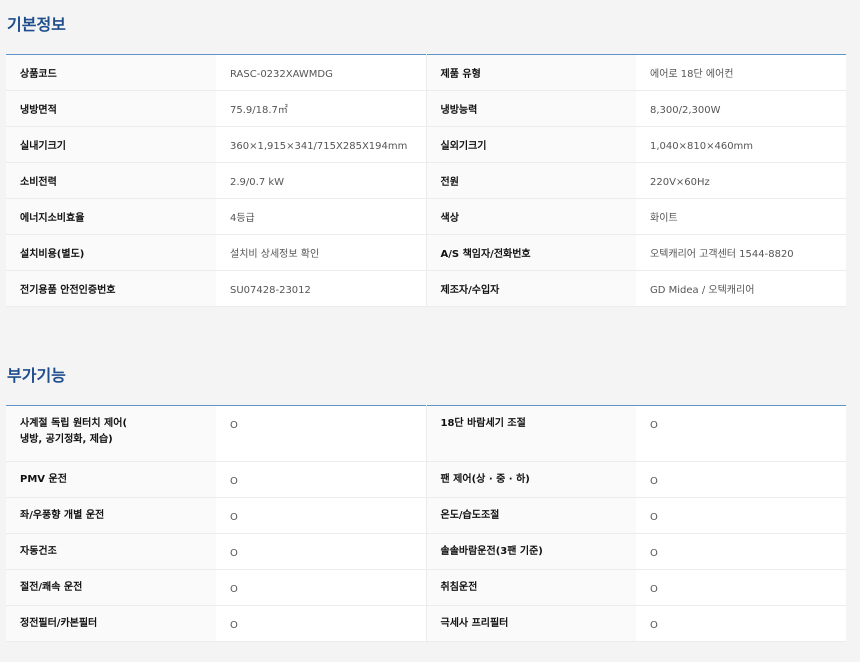 The image size is (860, 662). Describe the element at coordinates (111, 252) in the screenshot. I see `spec-label: 설치비용(별도)` at that location.